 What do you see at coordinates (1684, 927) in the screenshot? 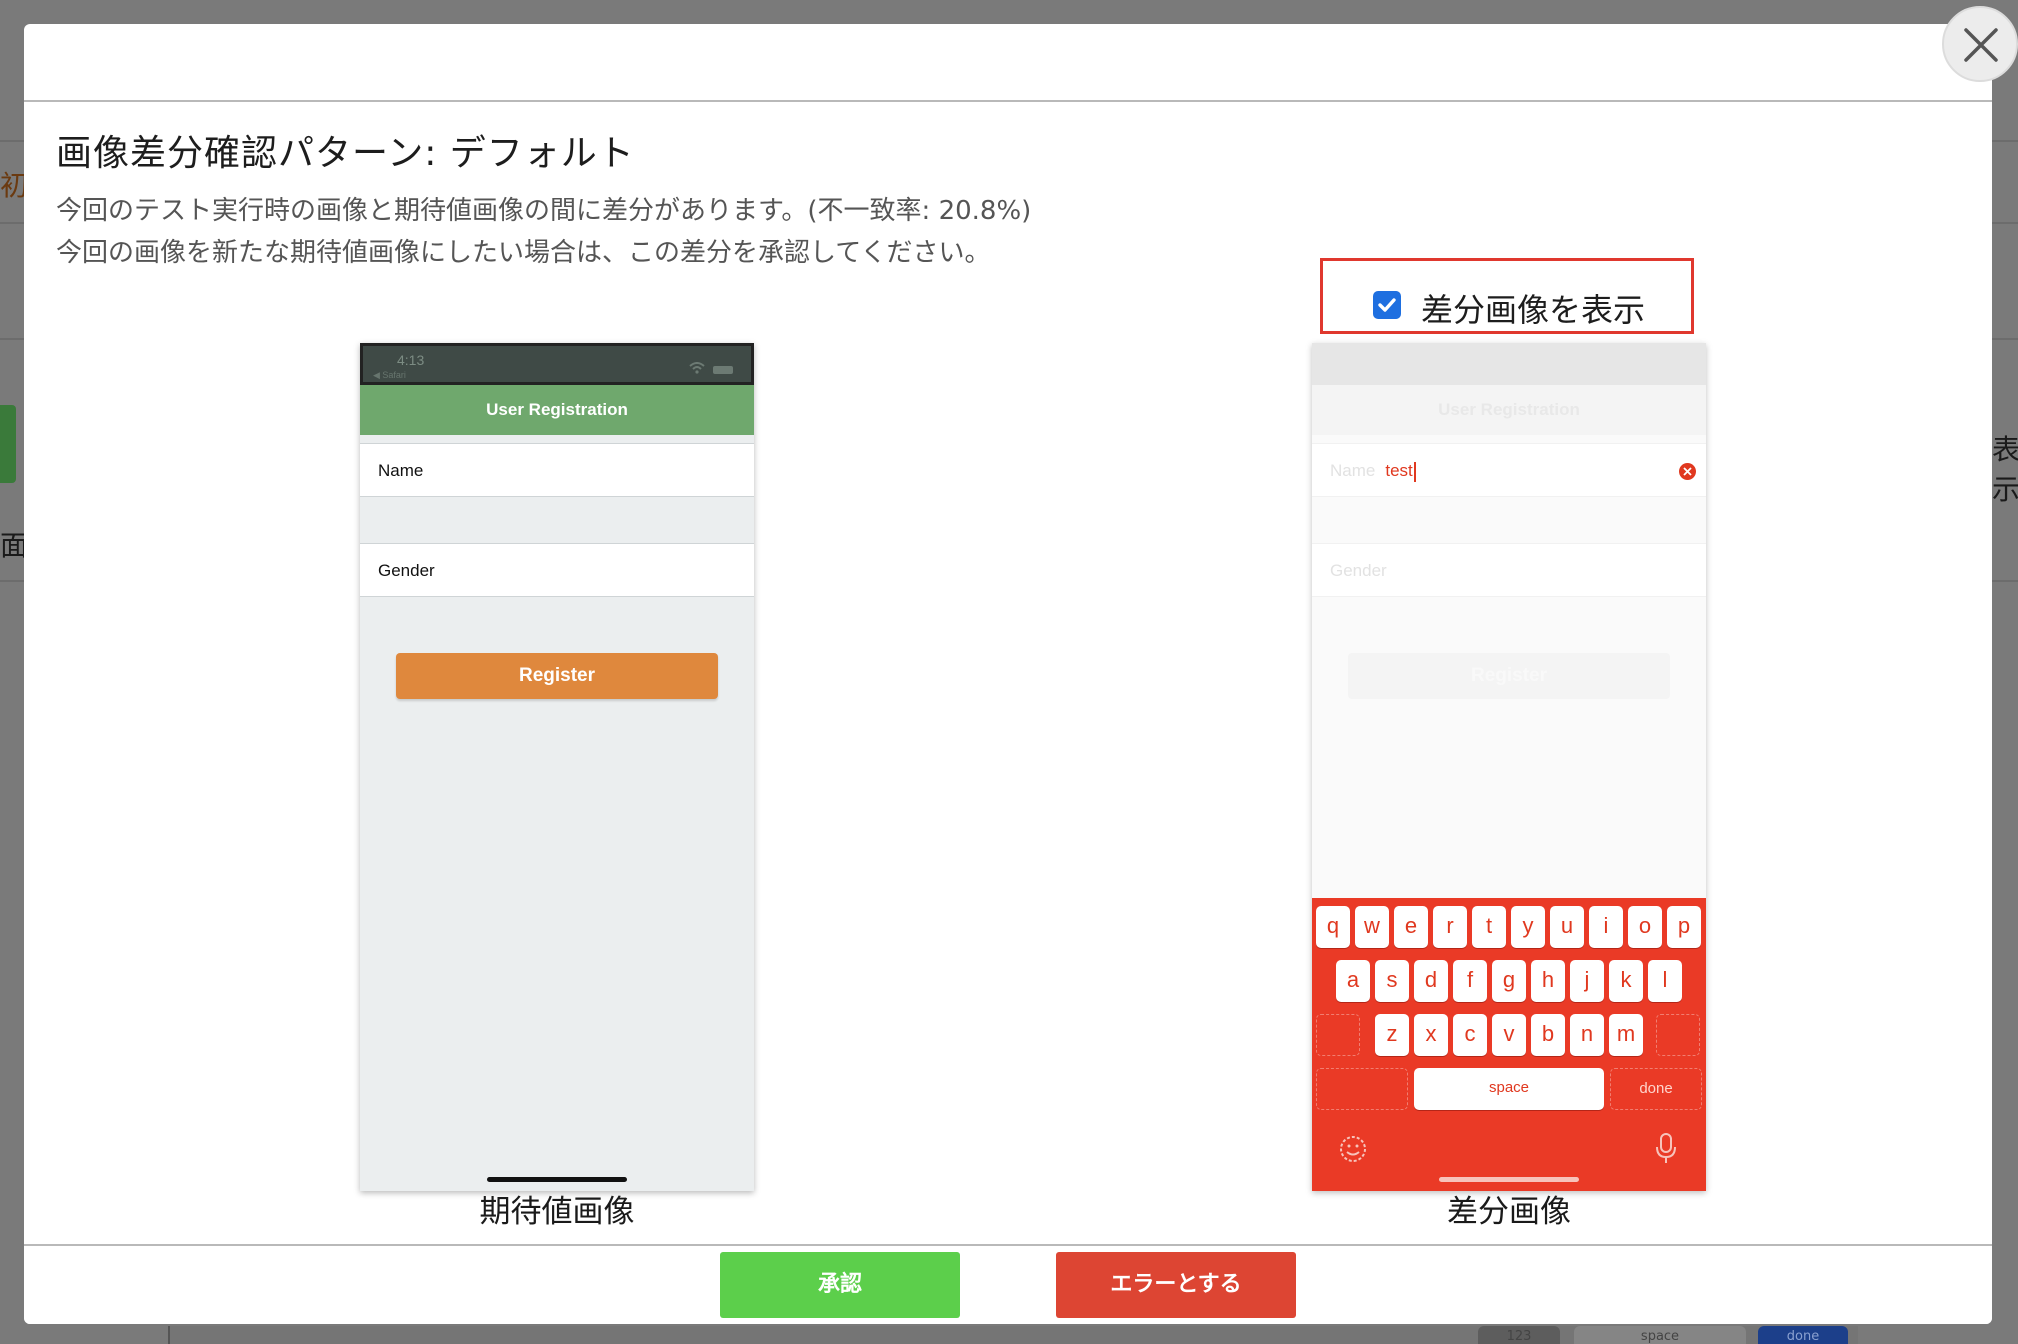
I see `key: p` at bounding box center [1684, 927].